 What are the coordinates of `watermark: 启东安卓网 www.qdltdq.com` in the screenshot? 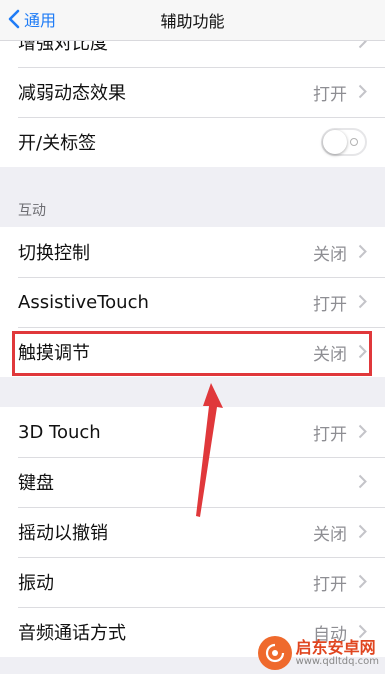 It's located at (318, 653).